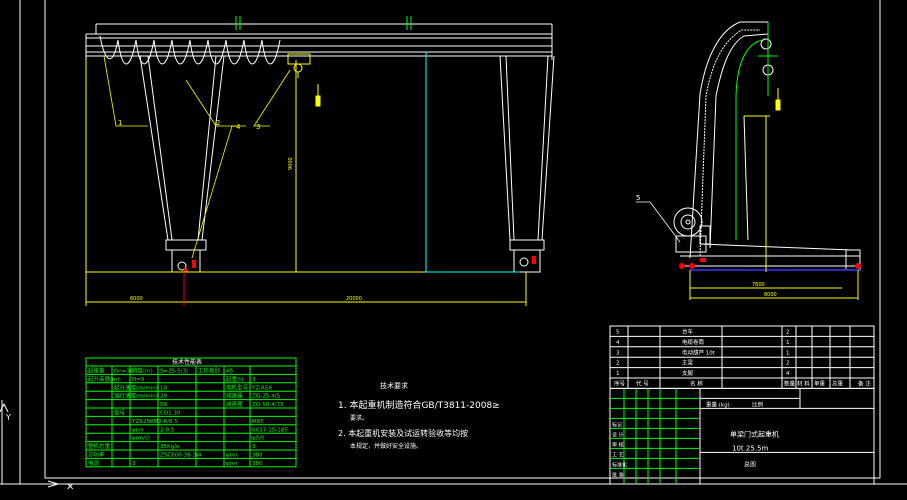 The height and width of the screenshot is (500, 907). I want to click on part-qty: 4, so click(788, 374).